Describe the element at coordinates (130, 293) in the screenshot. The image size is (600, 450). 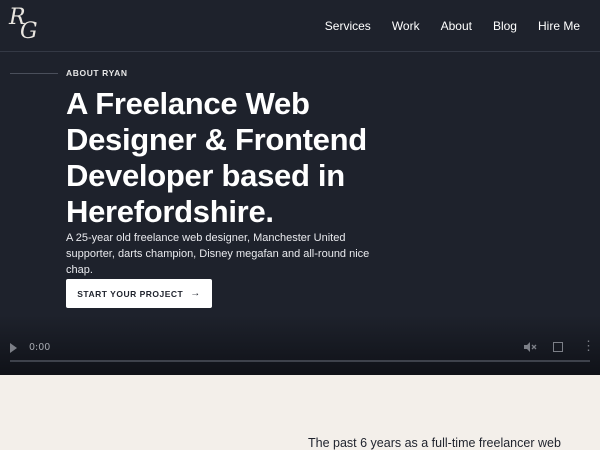
I see `start-project-label: START YOUR PROJECT` at that location.